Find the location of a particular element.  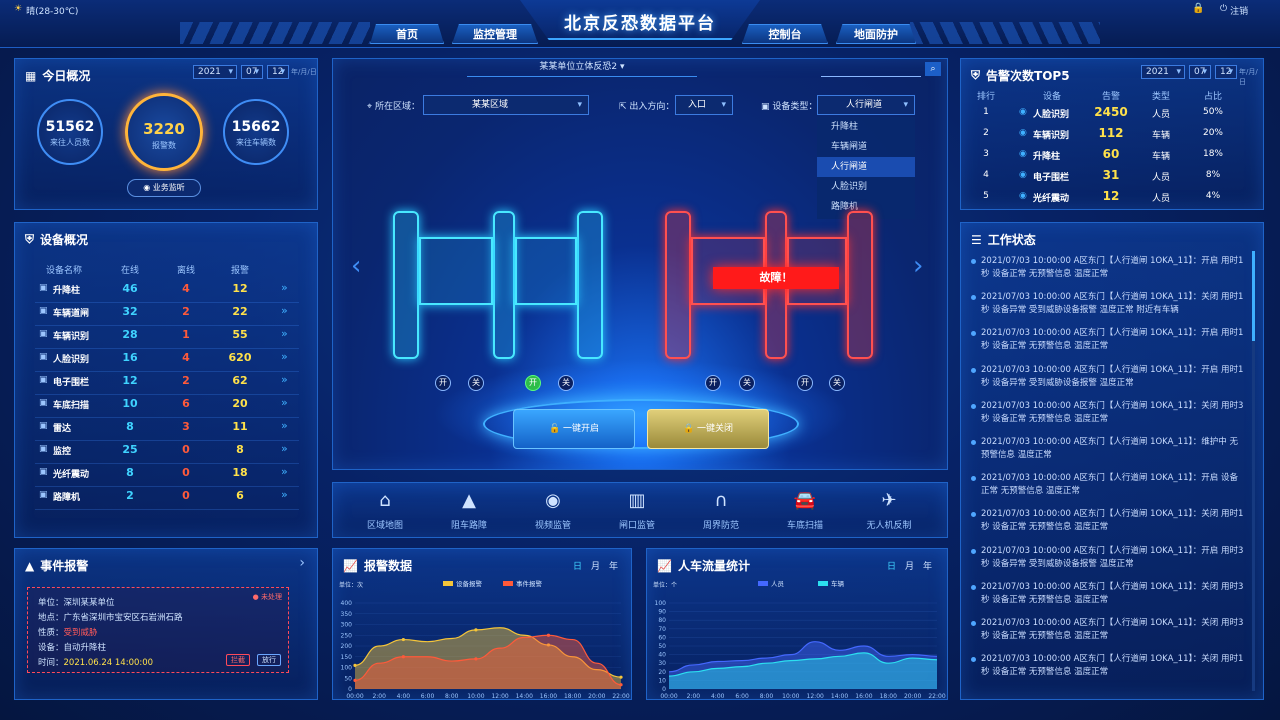

device-row: ▣ 车辆道闸 32 2 22» is located at coordinates (167, 315).